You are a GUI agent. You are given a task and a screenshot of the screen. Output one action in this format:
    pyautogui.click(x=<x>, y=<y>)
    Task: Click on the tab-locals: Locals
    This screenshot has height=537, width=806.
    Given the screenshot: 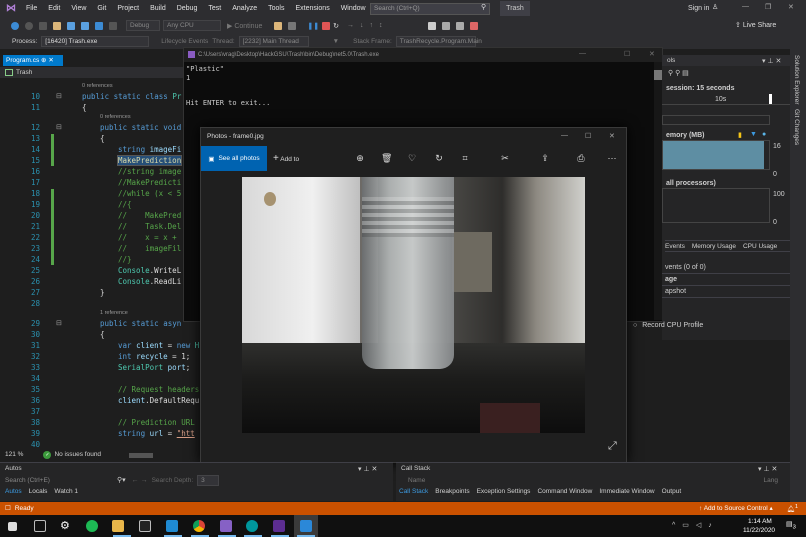 What is the action you would take?
    pyautogui.click(x=38, y=491)
    